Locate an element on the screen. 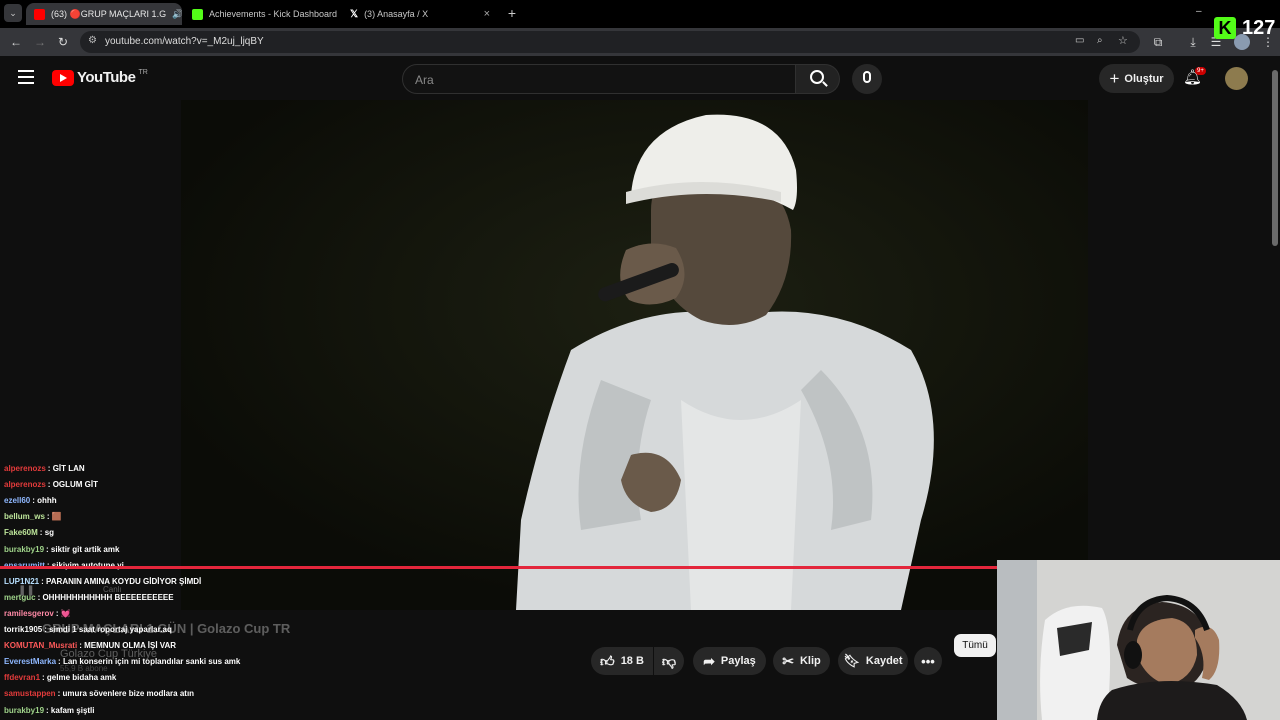 This screenshot has width=1280, height=720. search-button is located at coordinates (818, 79).